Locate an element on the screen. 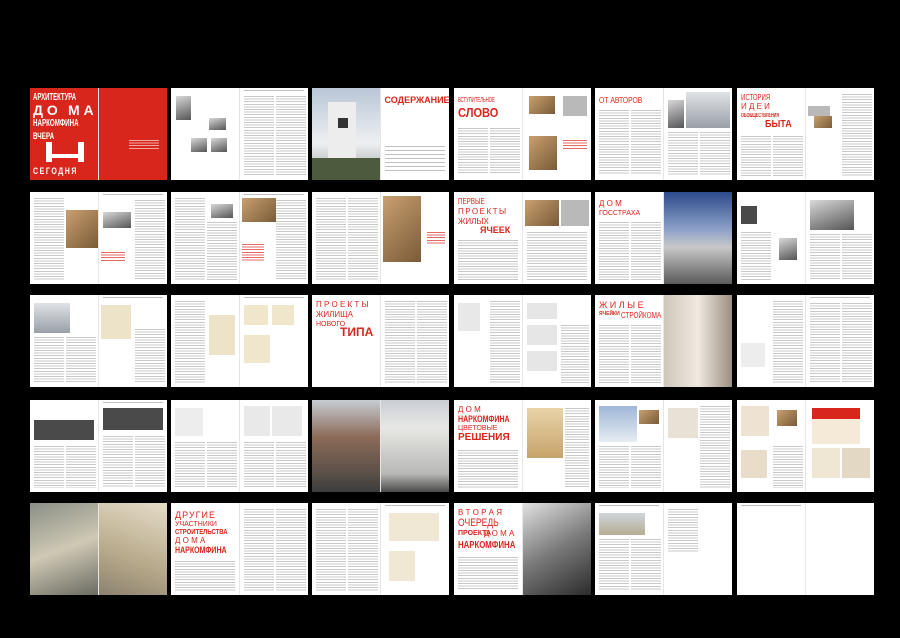 This screenshot has width=900, height=638. colors-line1: Д О М is located at coordinates (469, 409).